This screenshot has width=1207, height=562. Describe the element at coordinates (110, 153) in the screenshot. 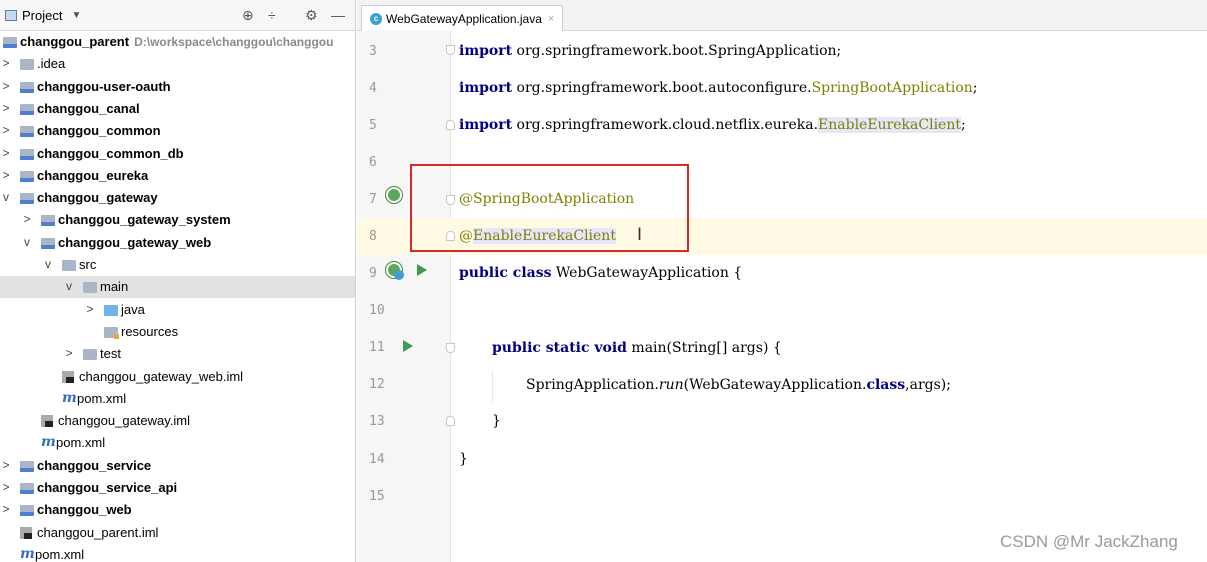

I see `tree-item-text: changgou_common_db` at that location.